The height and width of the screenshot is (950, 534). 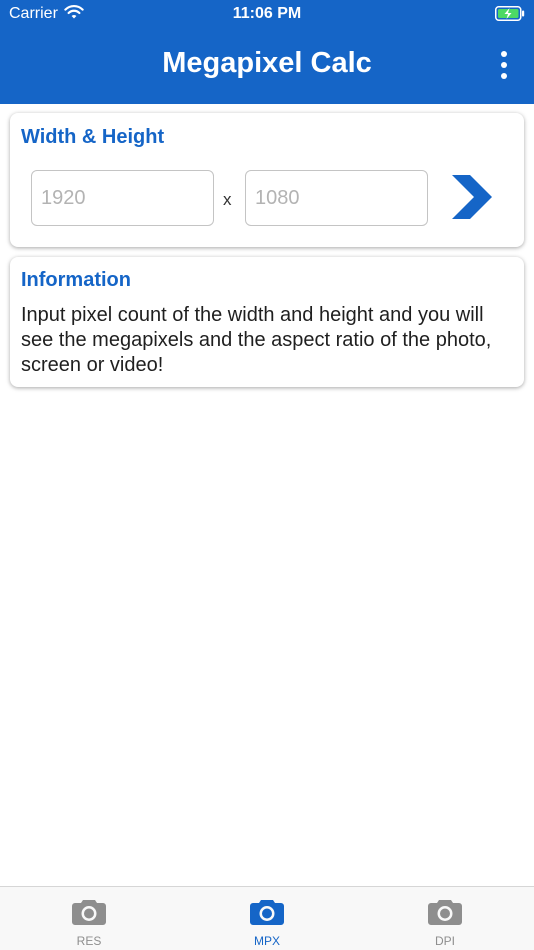 I want to click on chevron-right-icon, so click(x=472, y=197).